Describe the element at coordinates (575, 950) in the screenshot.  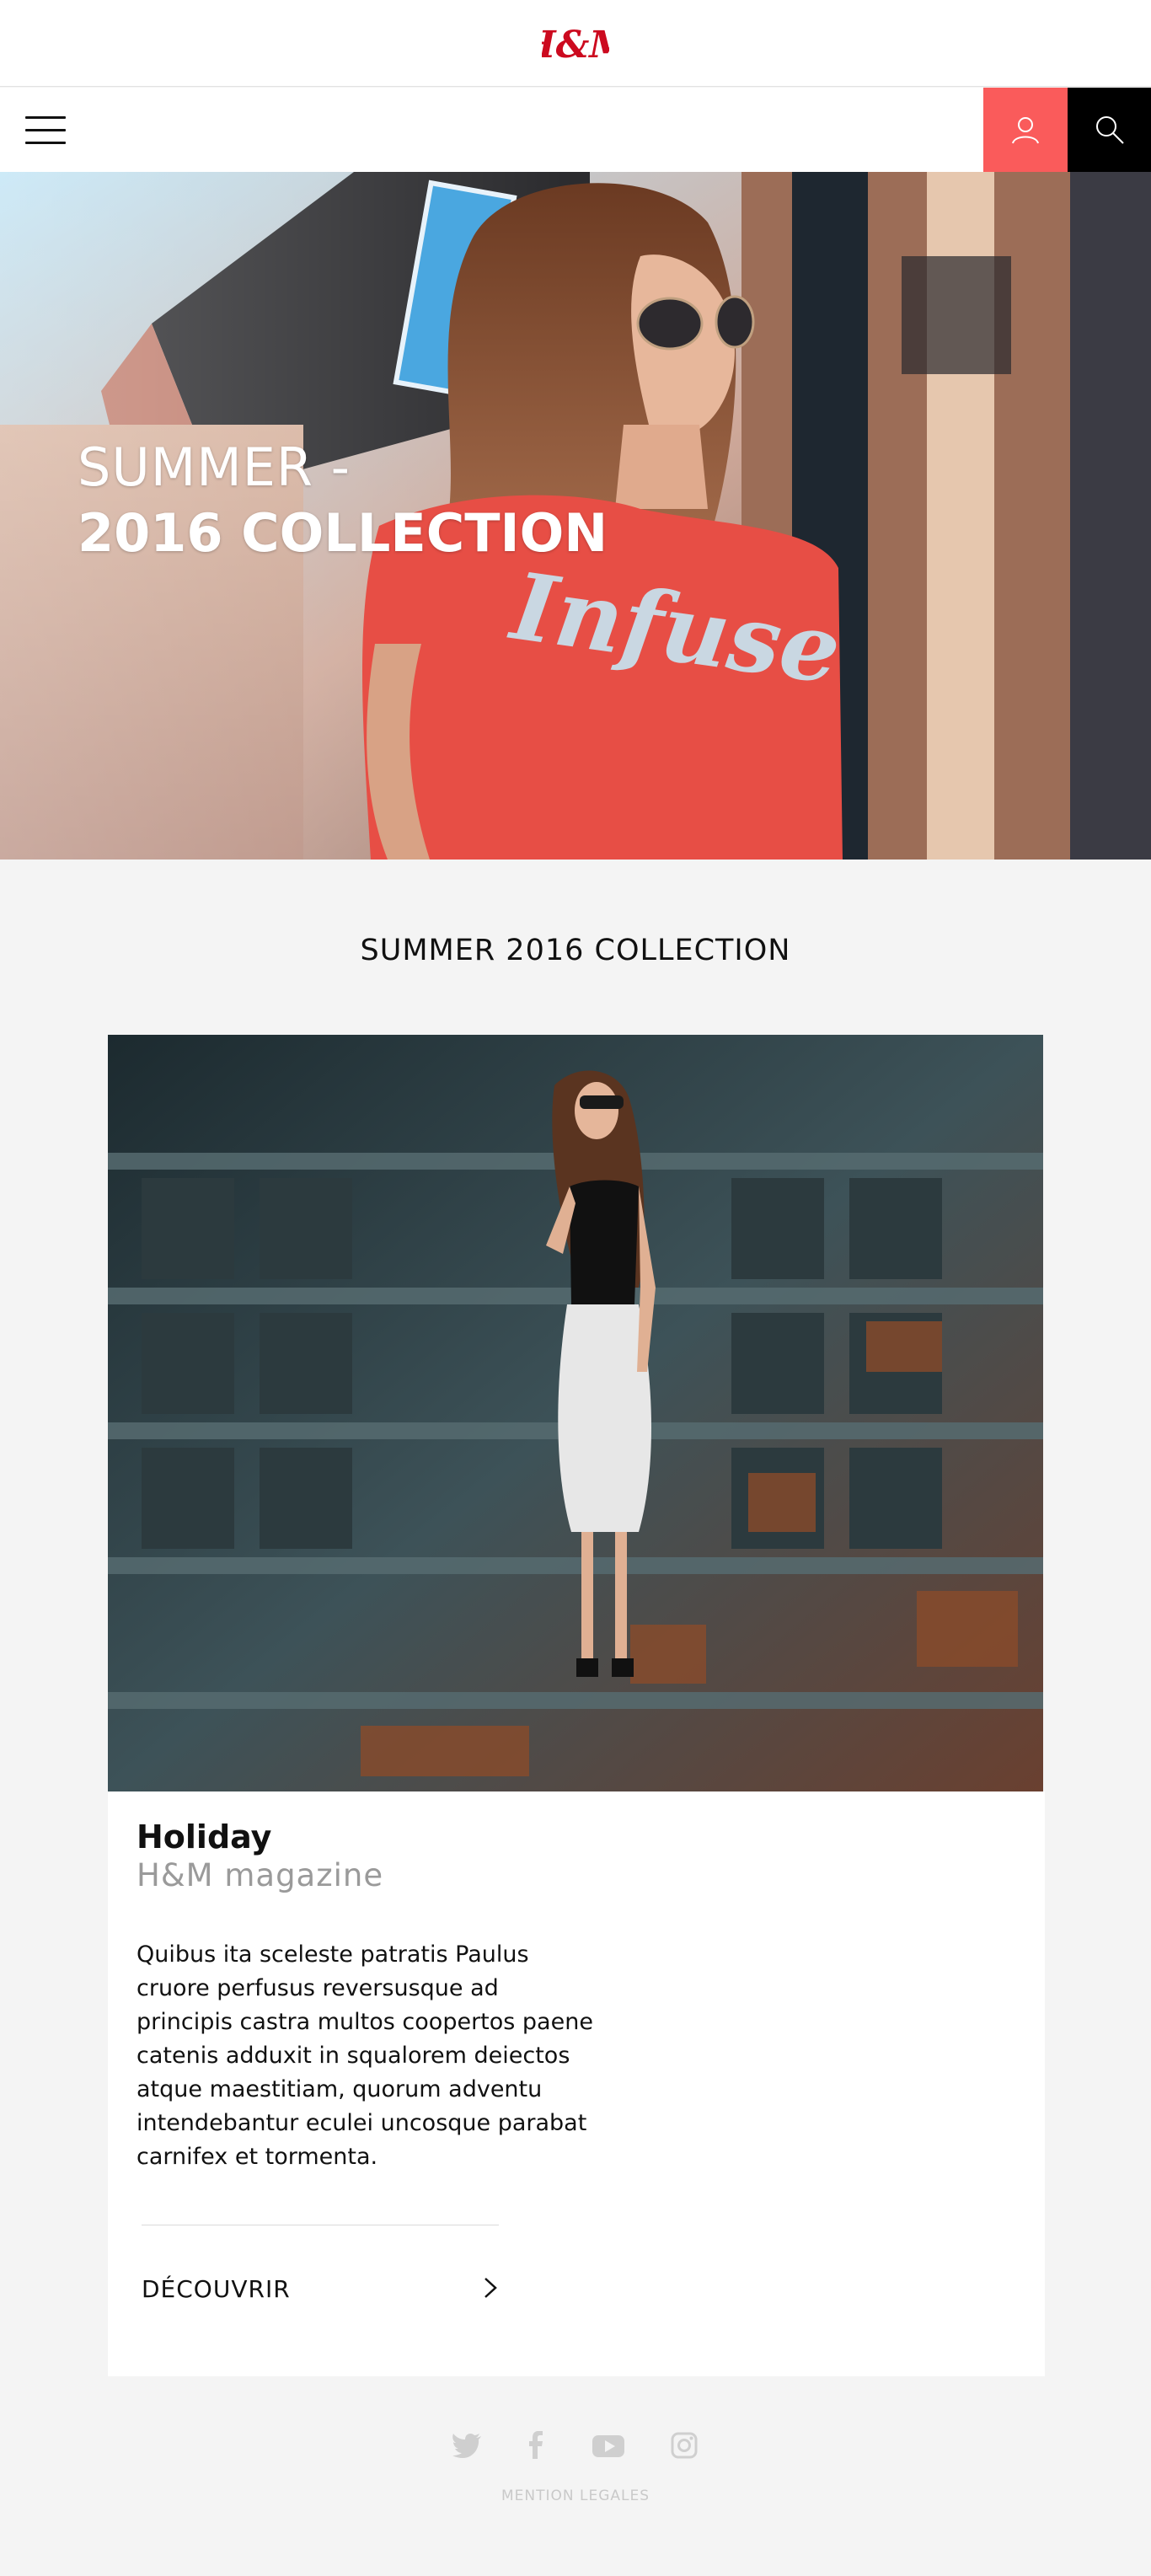
I see `section-title: SUMMER 2016 COLLECTION` at that location.